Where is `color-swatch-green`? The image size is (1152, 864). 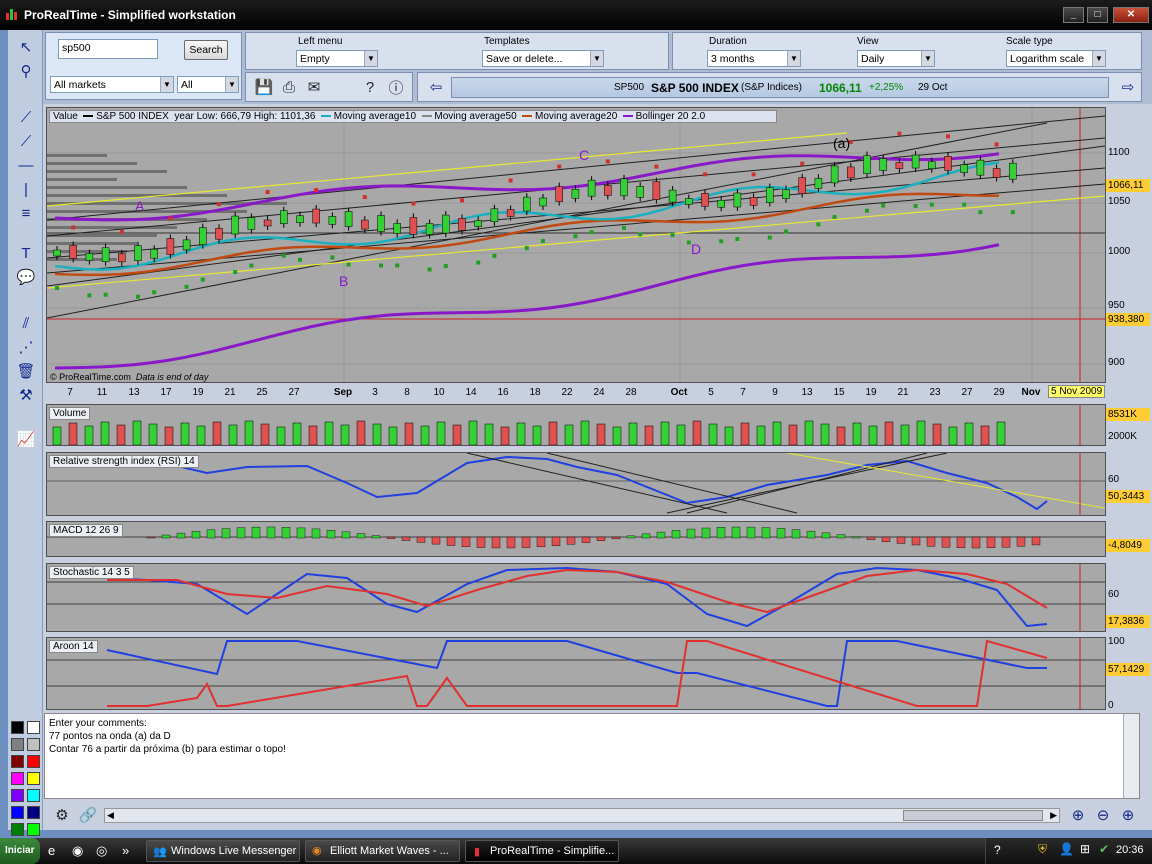
color-swatch-green is located at coordinates (17, 829).